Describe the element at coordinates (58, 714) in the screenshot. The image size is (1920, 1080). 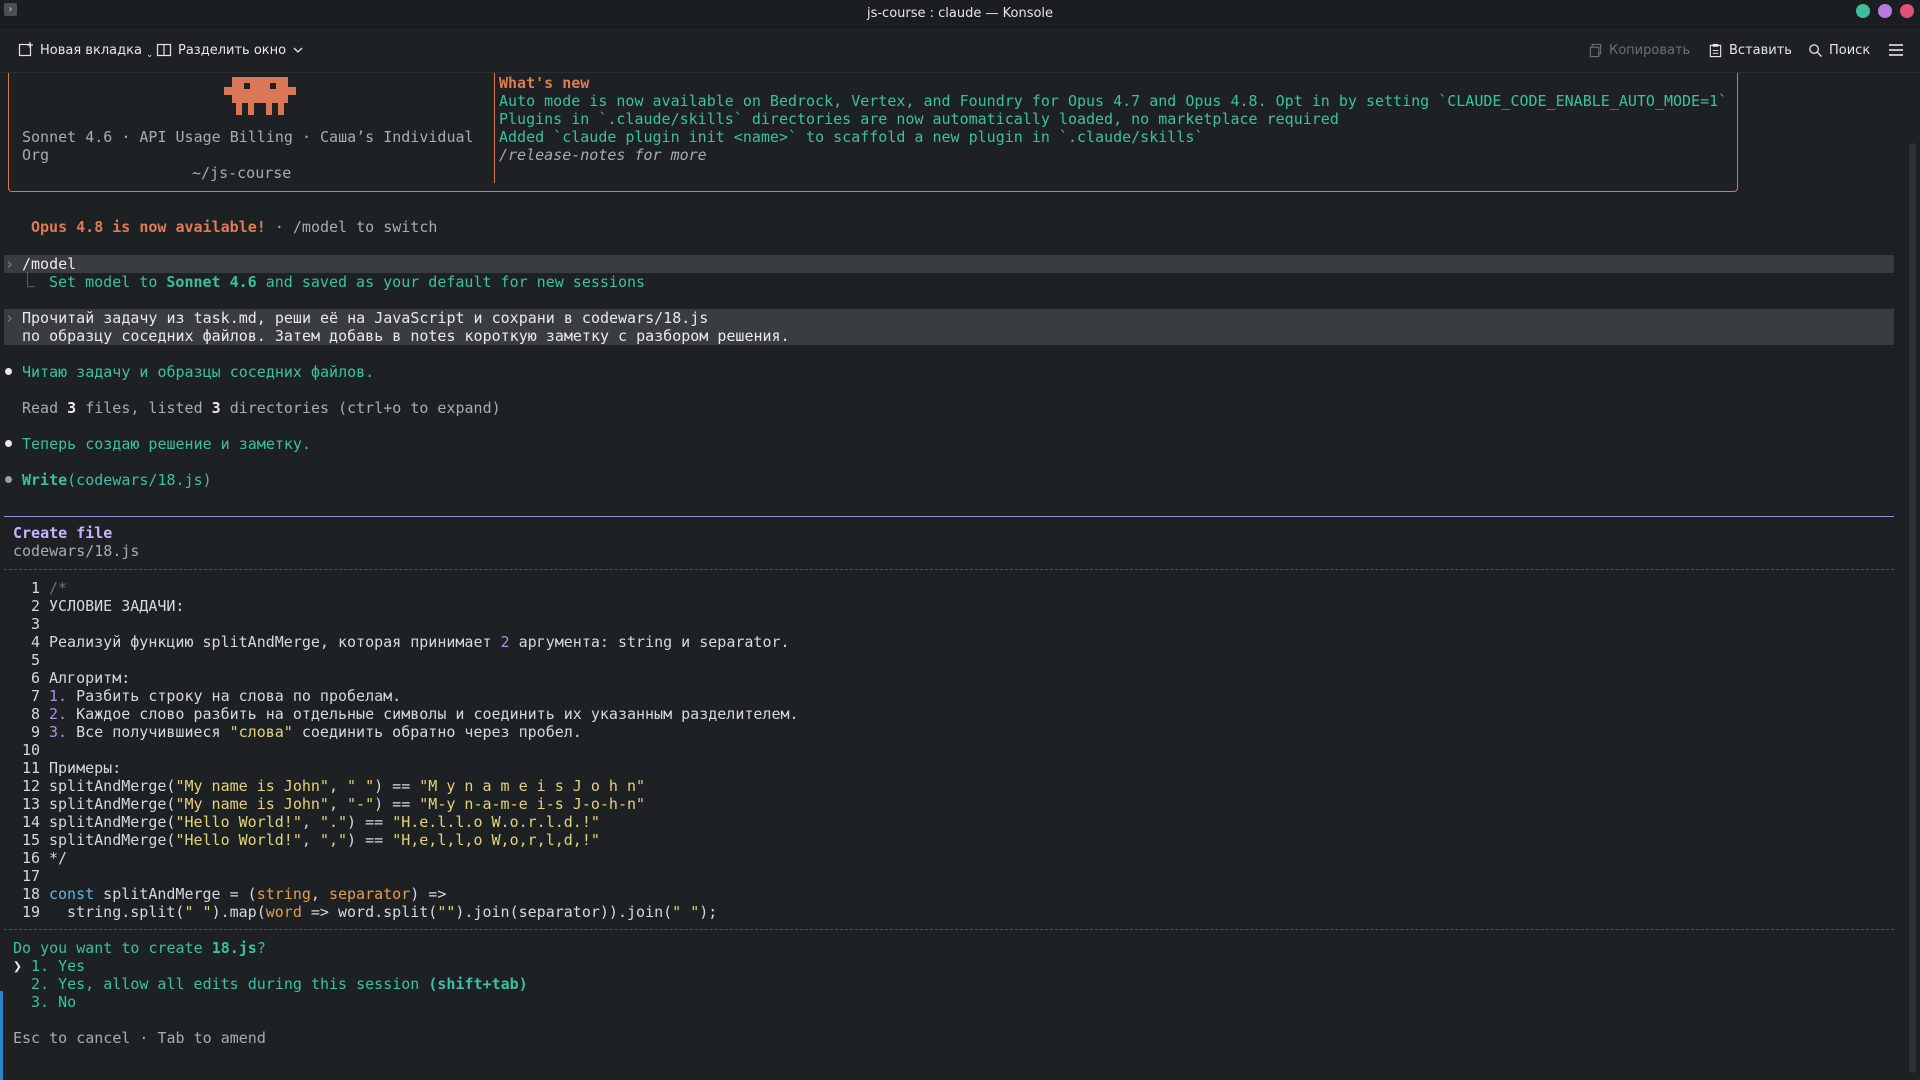
I see `code-number: 2.` at that location.